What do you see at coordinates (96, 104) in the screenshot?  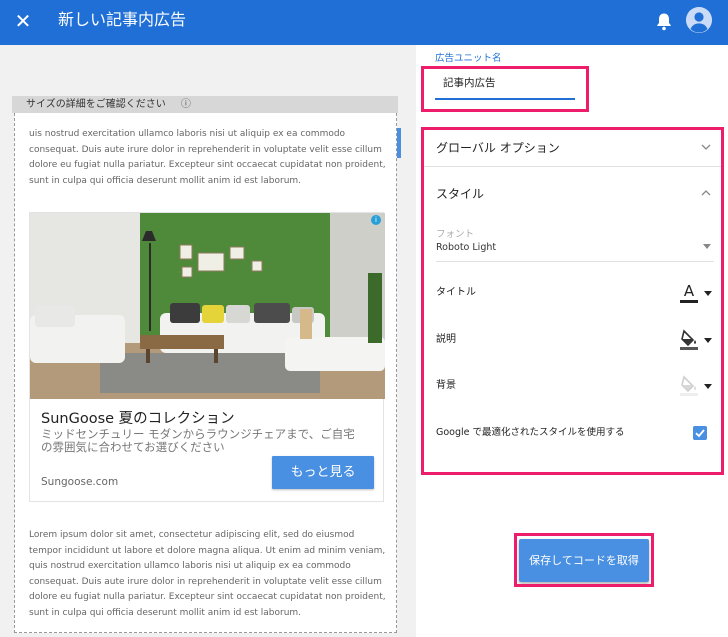 I see `size-details-label: サイズの詳細をご確認ください` at bounding box center [96, 104].